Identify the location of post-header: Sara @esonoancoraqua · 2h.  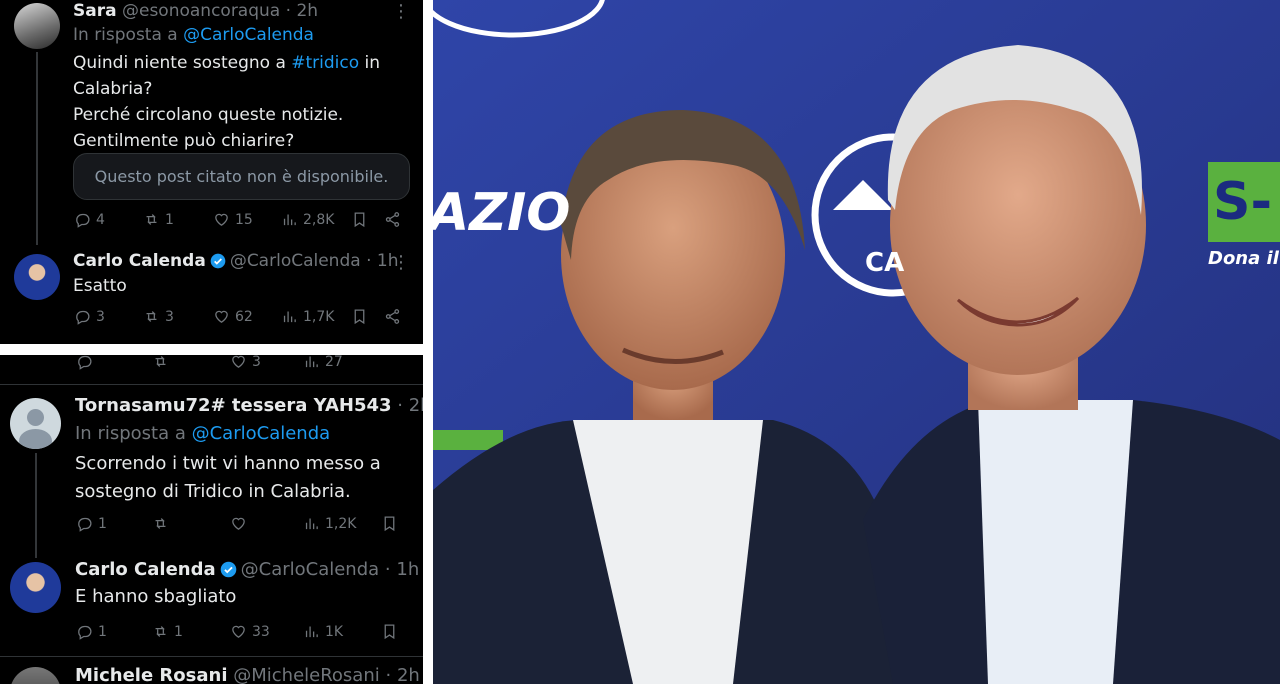
(196, 11).